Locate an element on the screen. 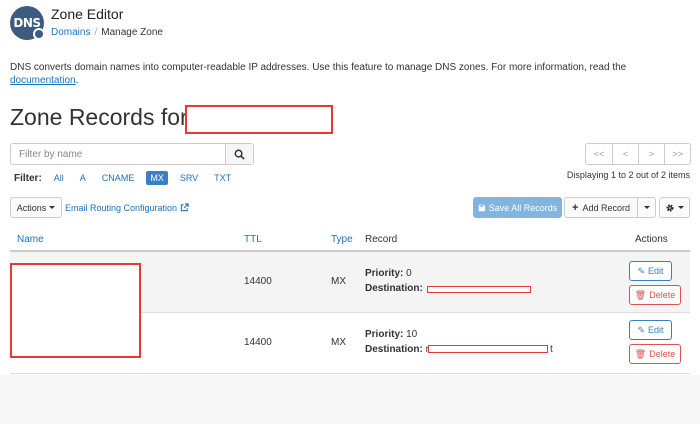  search-button is located at coordinates (239, 154).